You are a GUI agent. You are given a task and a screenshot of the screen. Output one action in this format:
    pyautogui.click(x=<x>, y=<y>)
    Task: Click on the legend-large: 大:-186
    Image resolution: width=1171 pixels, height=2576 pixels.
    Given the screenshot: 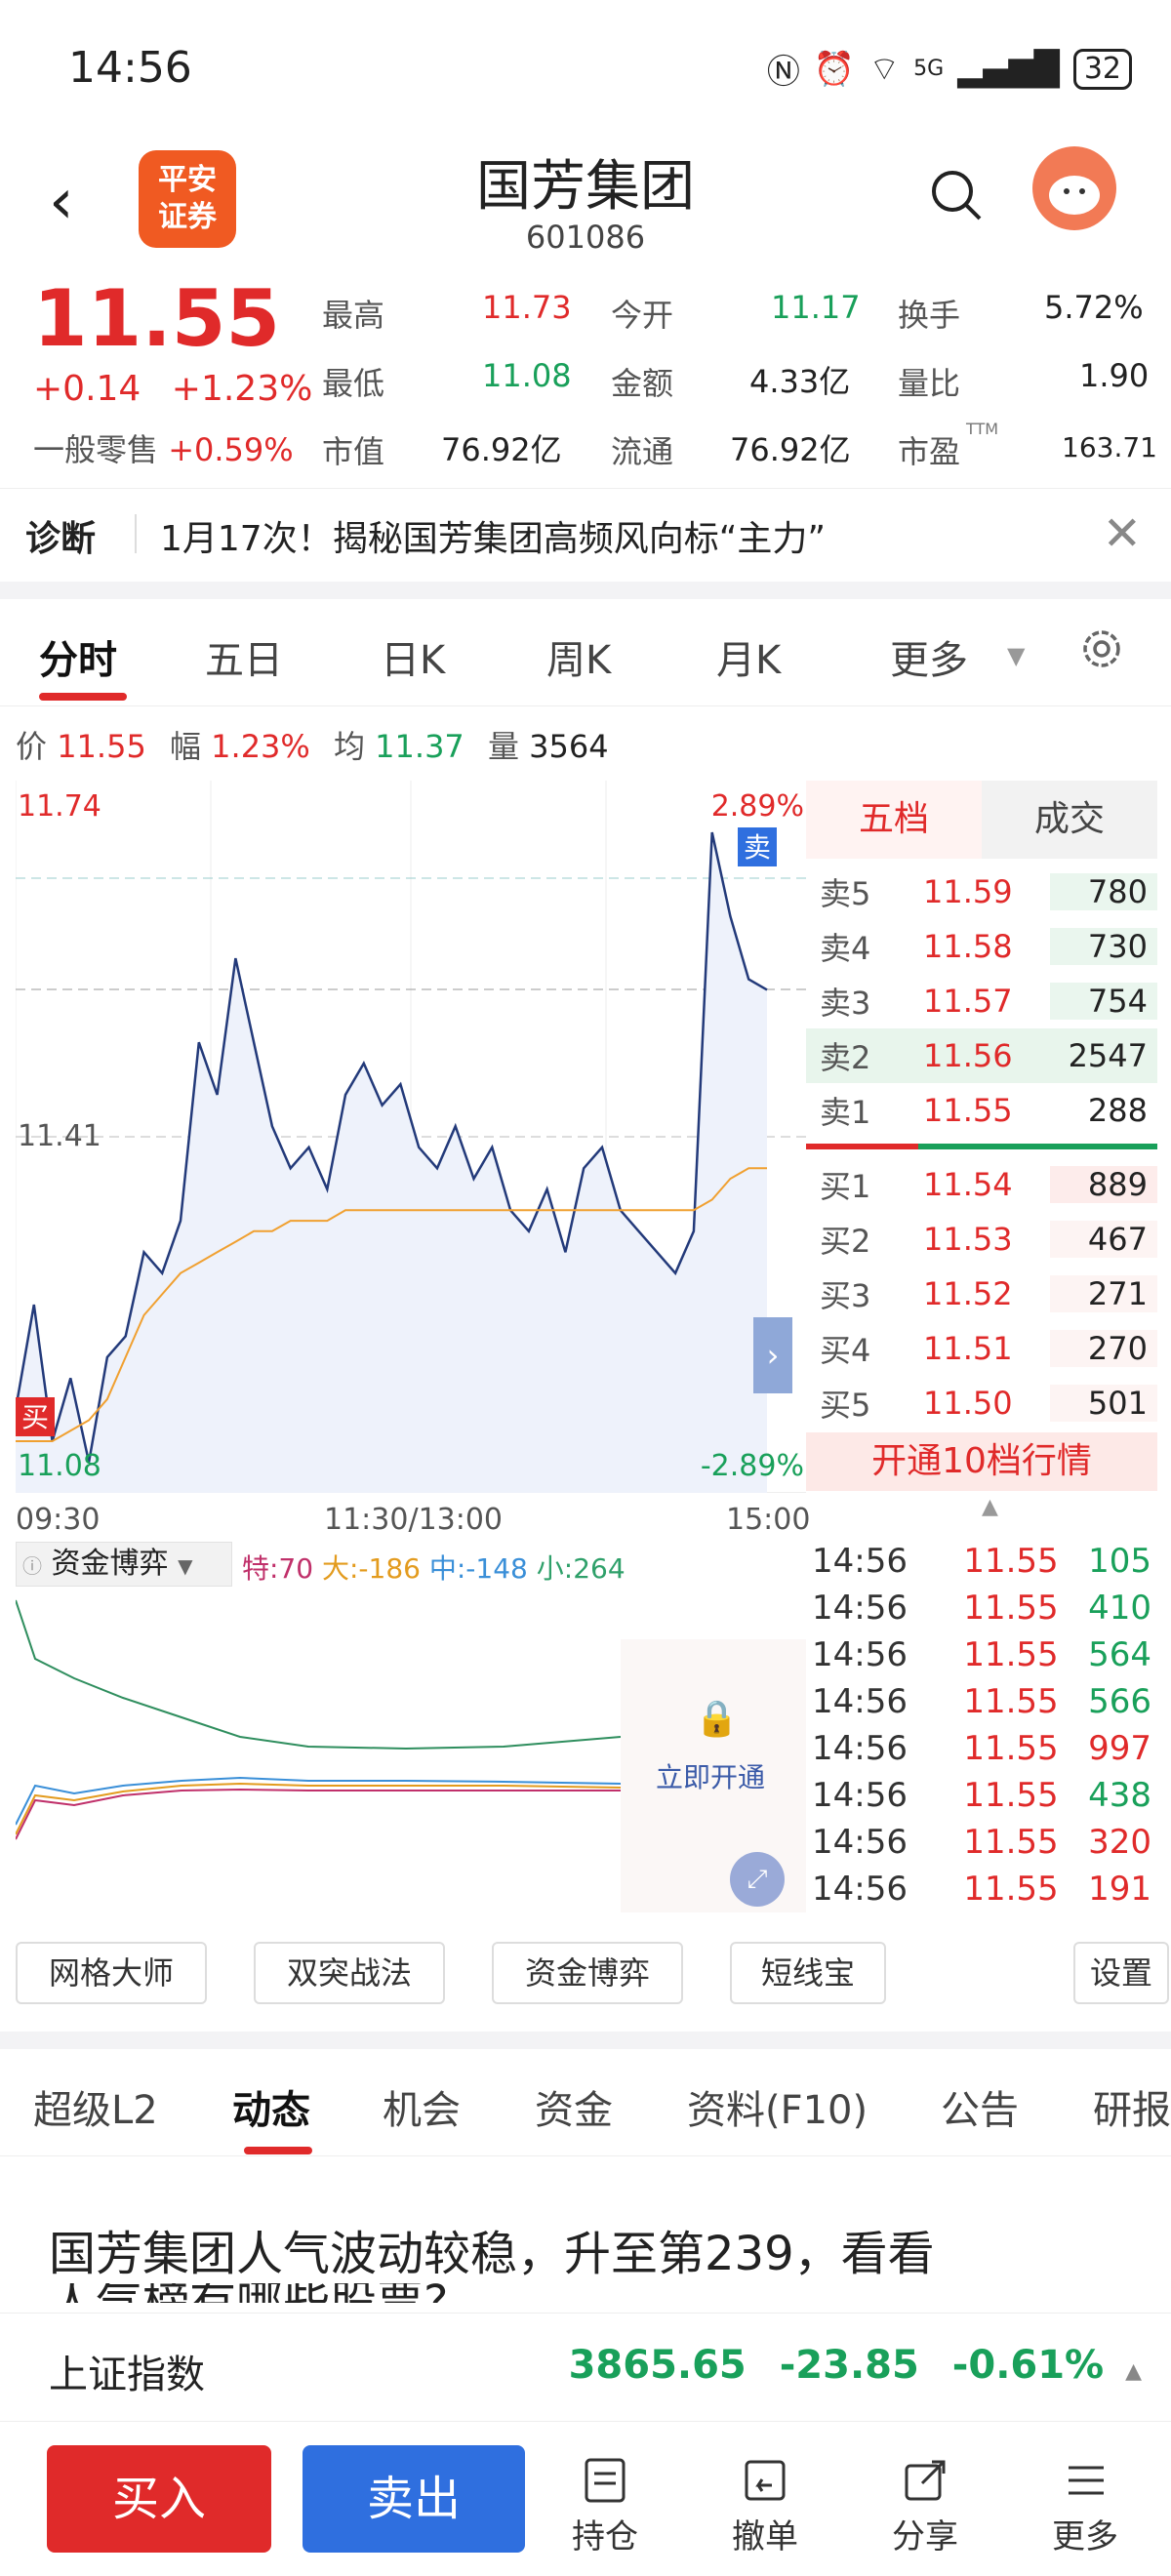 What is the action you would take?
    pyautogui.click(x=371, y=1568)
    